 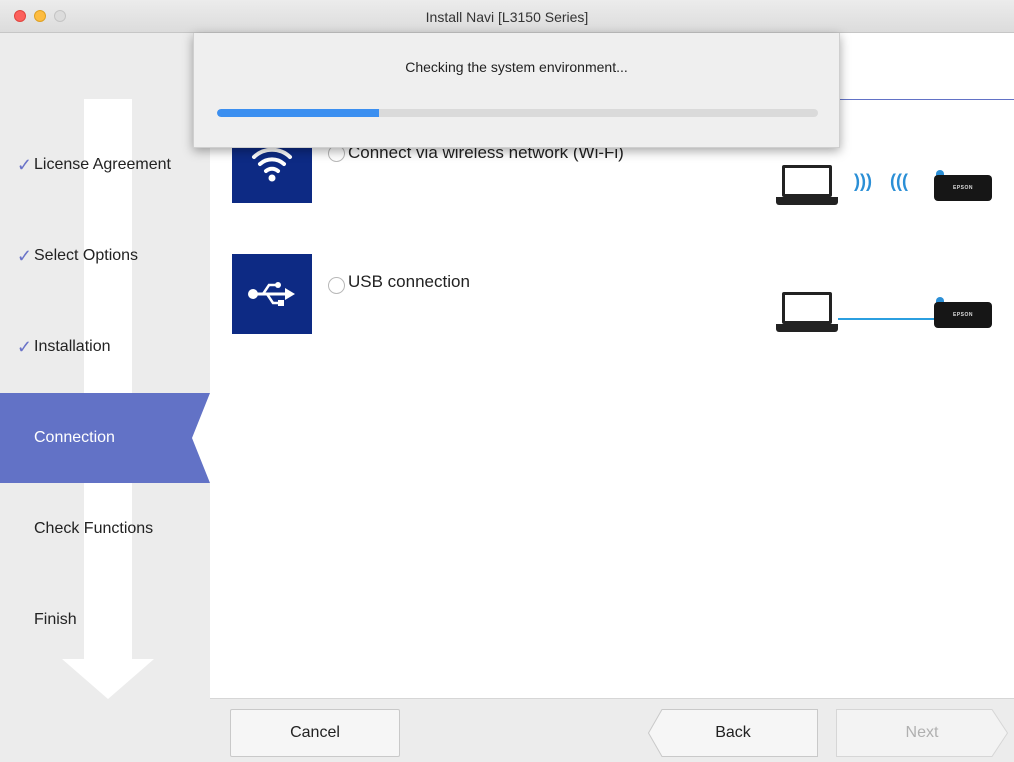 I want to click on usb-connection-diagram: EPSON, so click(x=884, y=302).